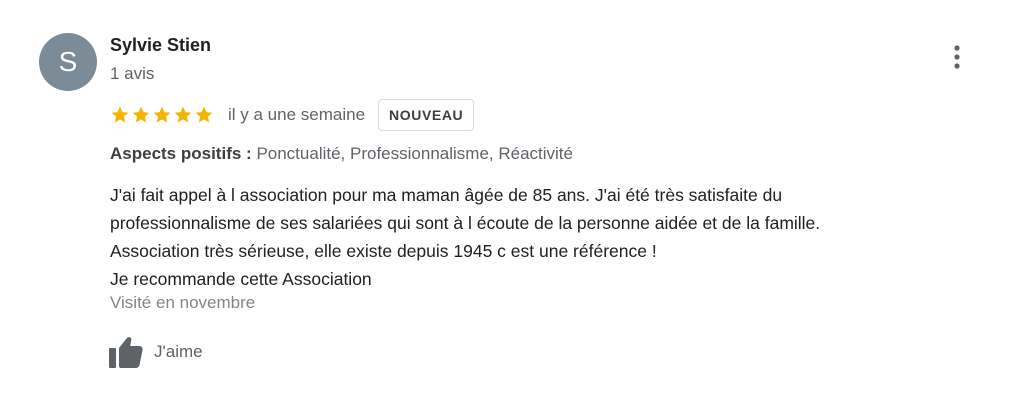 The image size is (1024, 404). What do you see at coordinates (132, 73) in the screenshot?
I see `author-review-count: 1 avis` at bounding box center [132, 73].